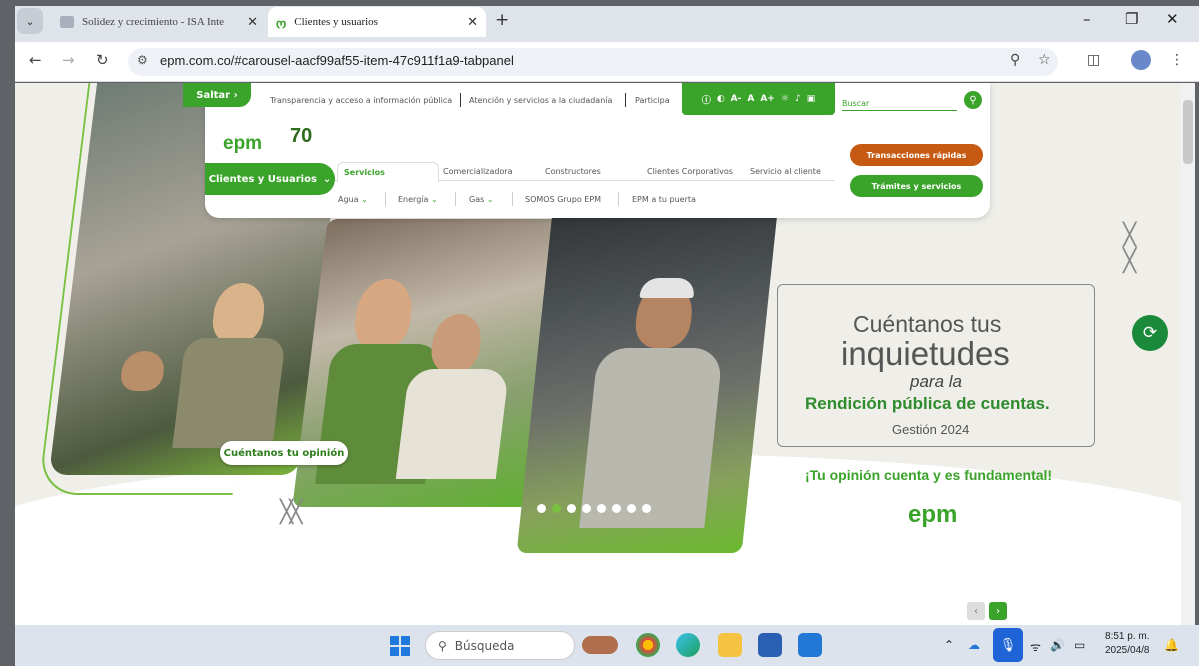 The width and height of the screenshot is (1199, 666). What do you see at coordinates (998, 611) in the screenshot?
I see `carousel-next-icon: ›` at bounding box center [998, 611].